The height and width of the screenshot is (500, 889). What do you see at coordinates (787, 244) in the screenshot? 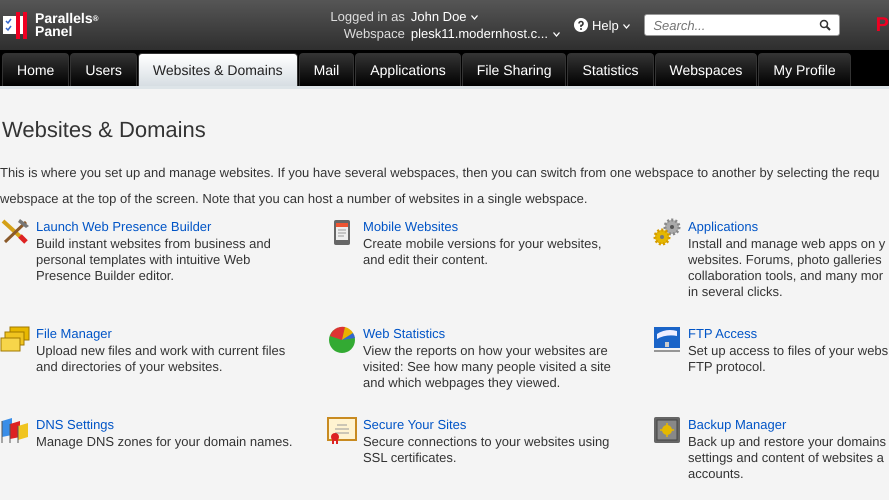
I see `tool-description: Install and manage web apps on y` at bounding box center [787, 244].